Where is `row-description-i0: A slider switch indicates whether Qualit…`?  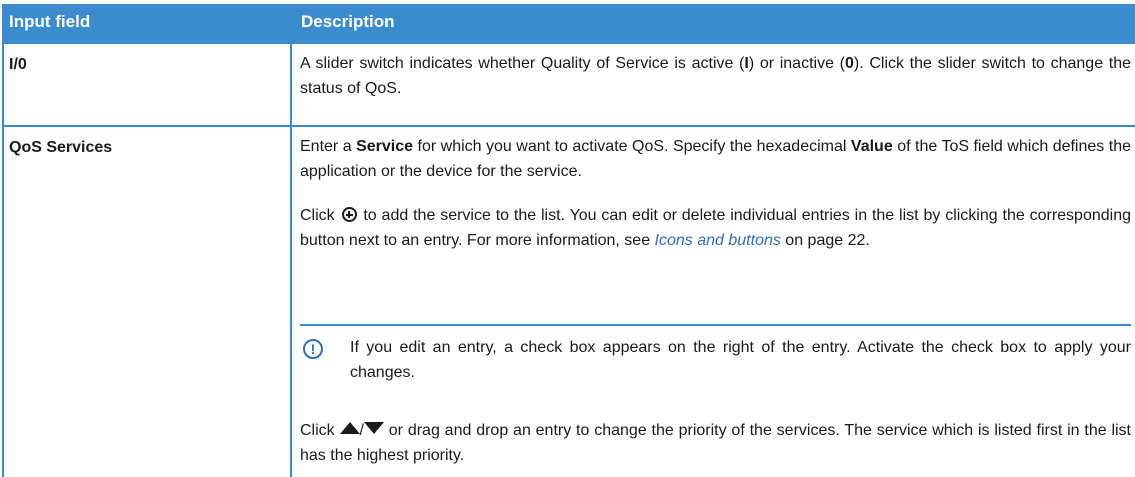 row-description-i0: A slider switch indicates whether Qualit… is located at coordinates (715, 76).